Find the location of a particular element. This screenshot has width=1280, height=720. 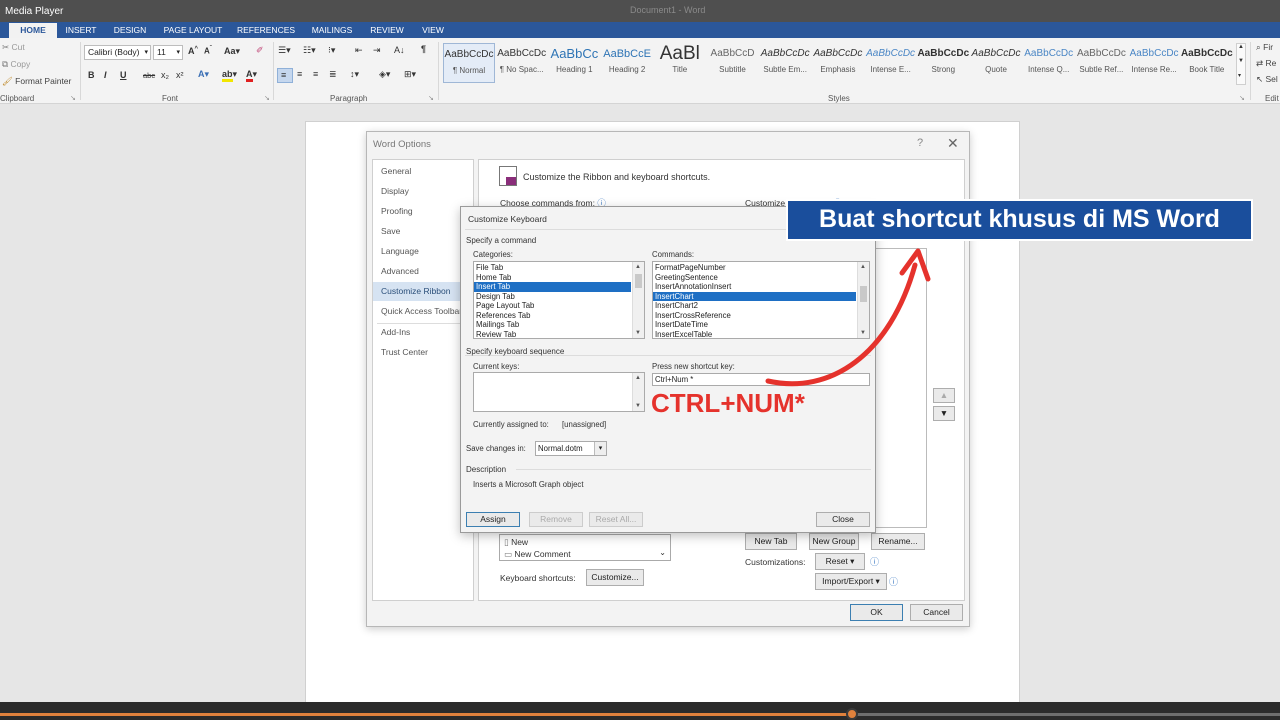

italic-button: I is located at coordinates (105, 75).